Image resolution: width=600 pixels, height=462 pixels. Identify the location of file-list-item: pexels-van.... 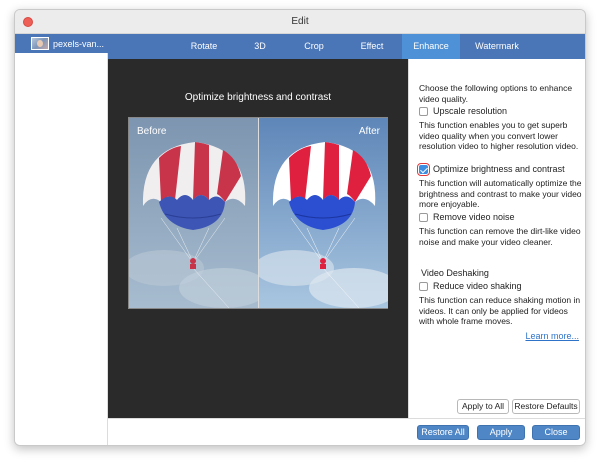
(61, 43).